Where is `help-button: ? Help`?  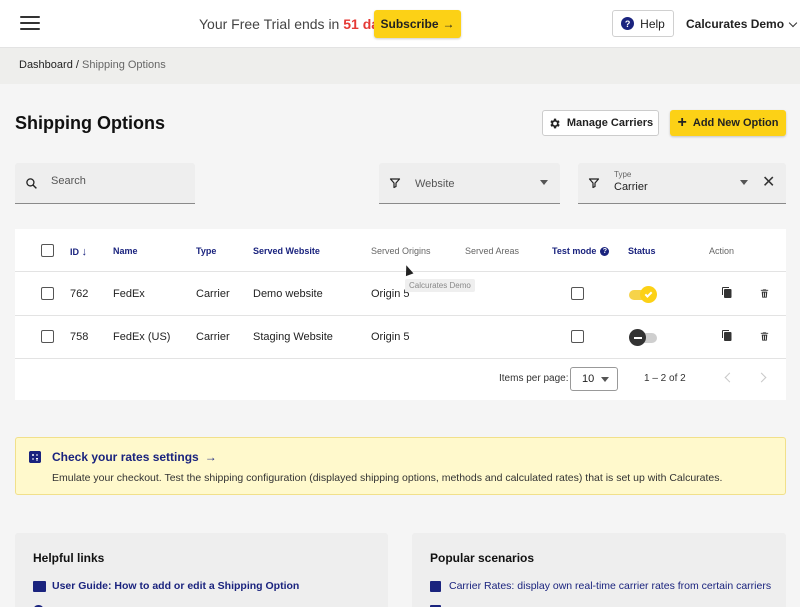 help-button: ? Help is located at coordinates (643, 23).